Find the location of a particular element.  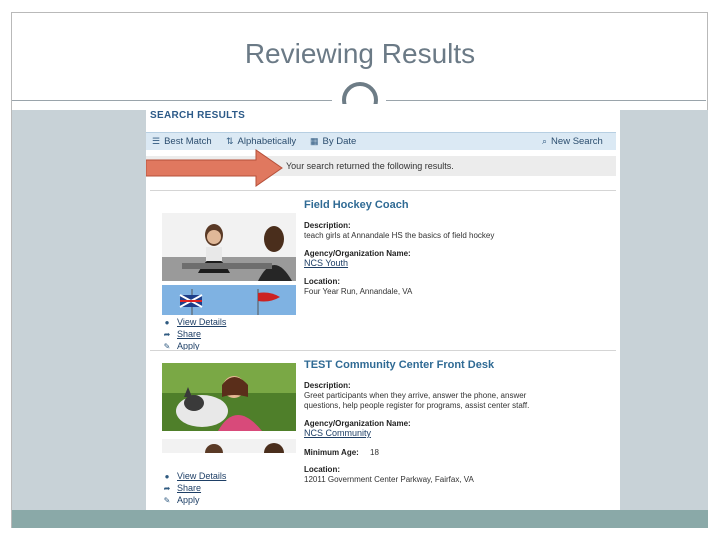

sort-az-icon: ⇅ is located at coordinates (230, 141).